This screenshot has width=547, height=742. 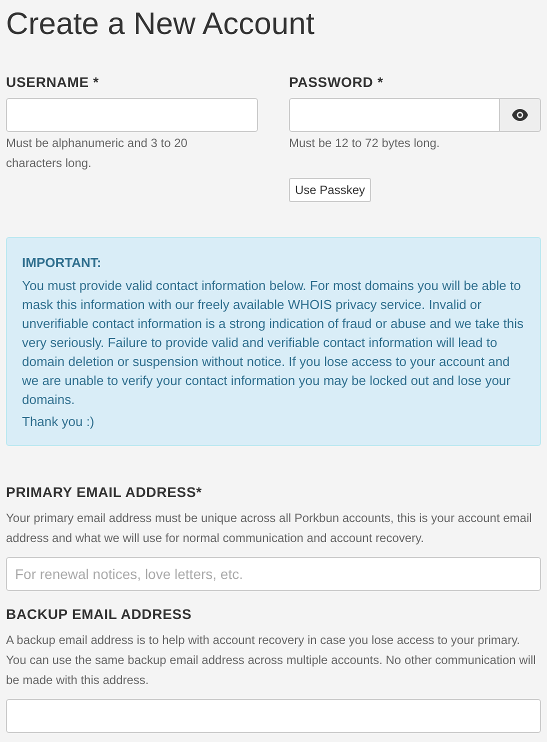 I want to click on show-password-button, so click(x=520, y=115).